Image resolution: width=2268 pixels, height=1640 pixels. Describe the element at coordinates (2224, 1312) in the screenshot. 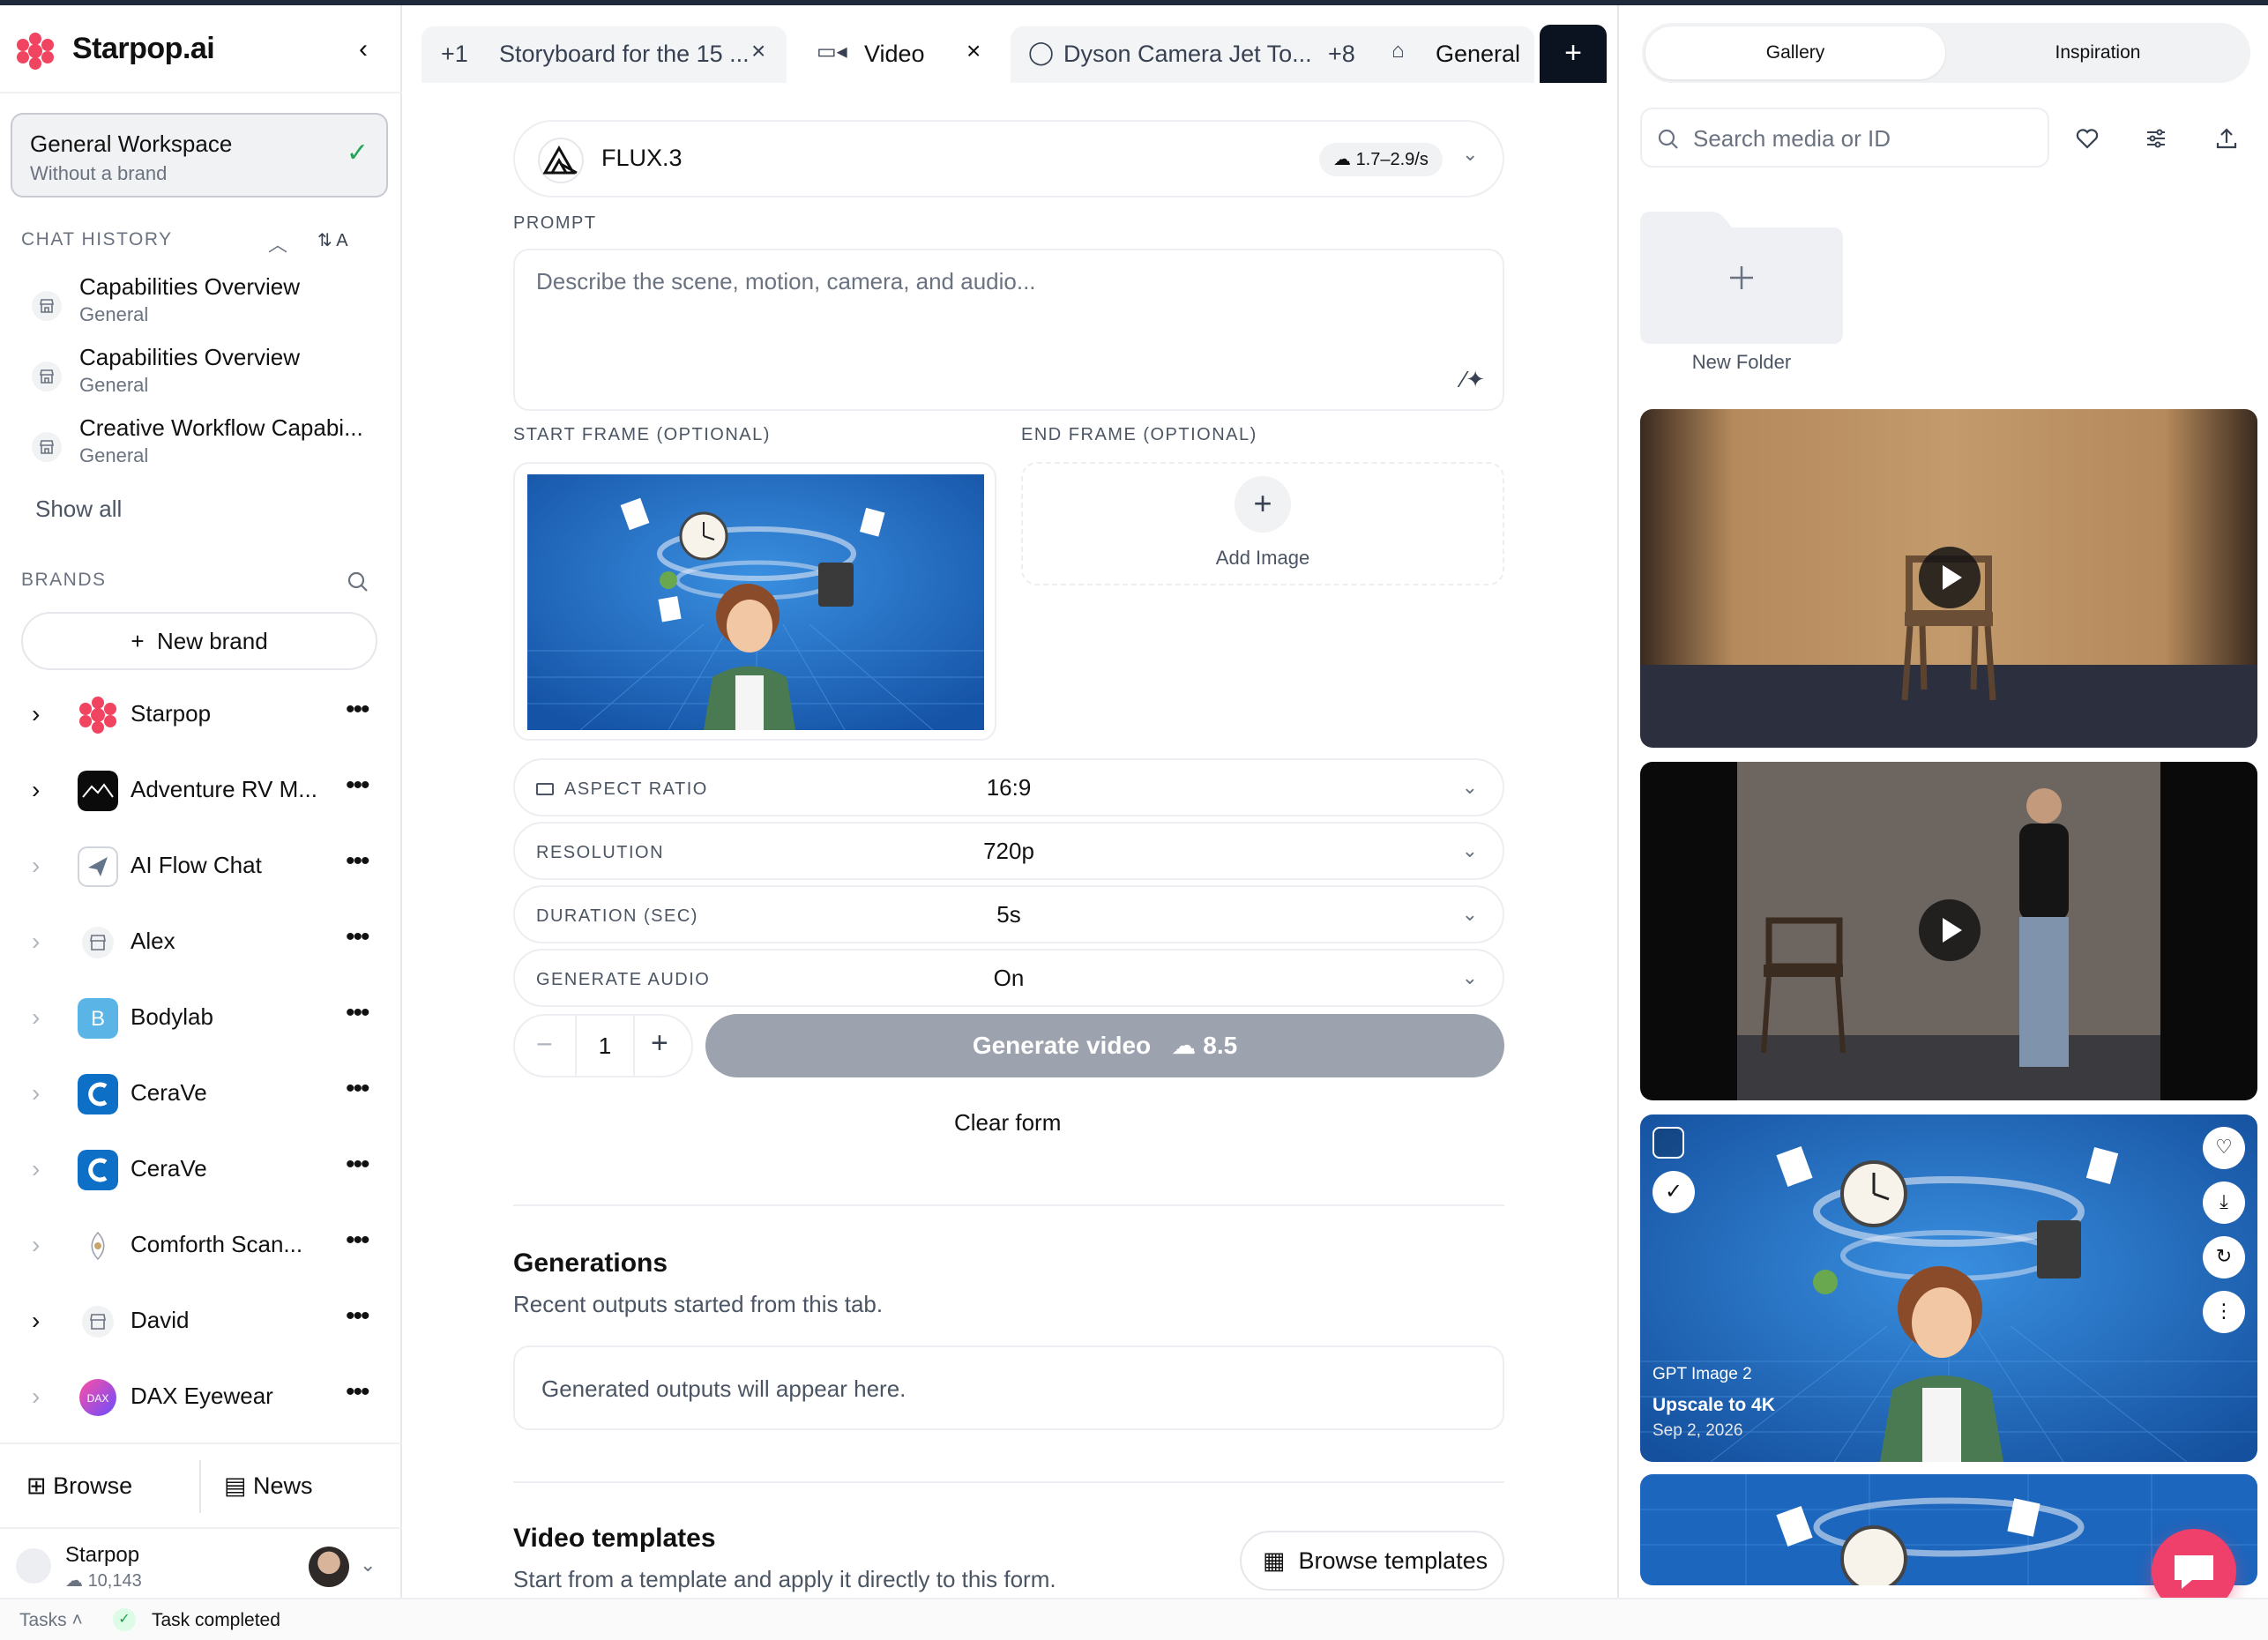

I see `more-vertical-icon: ⋮` at that location.